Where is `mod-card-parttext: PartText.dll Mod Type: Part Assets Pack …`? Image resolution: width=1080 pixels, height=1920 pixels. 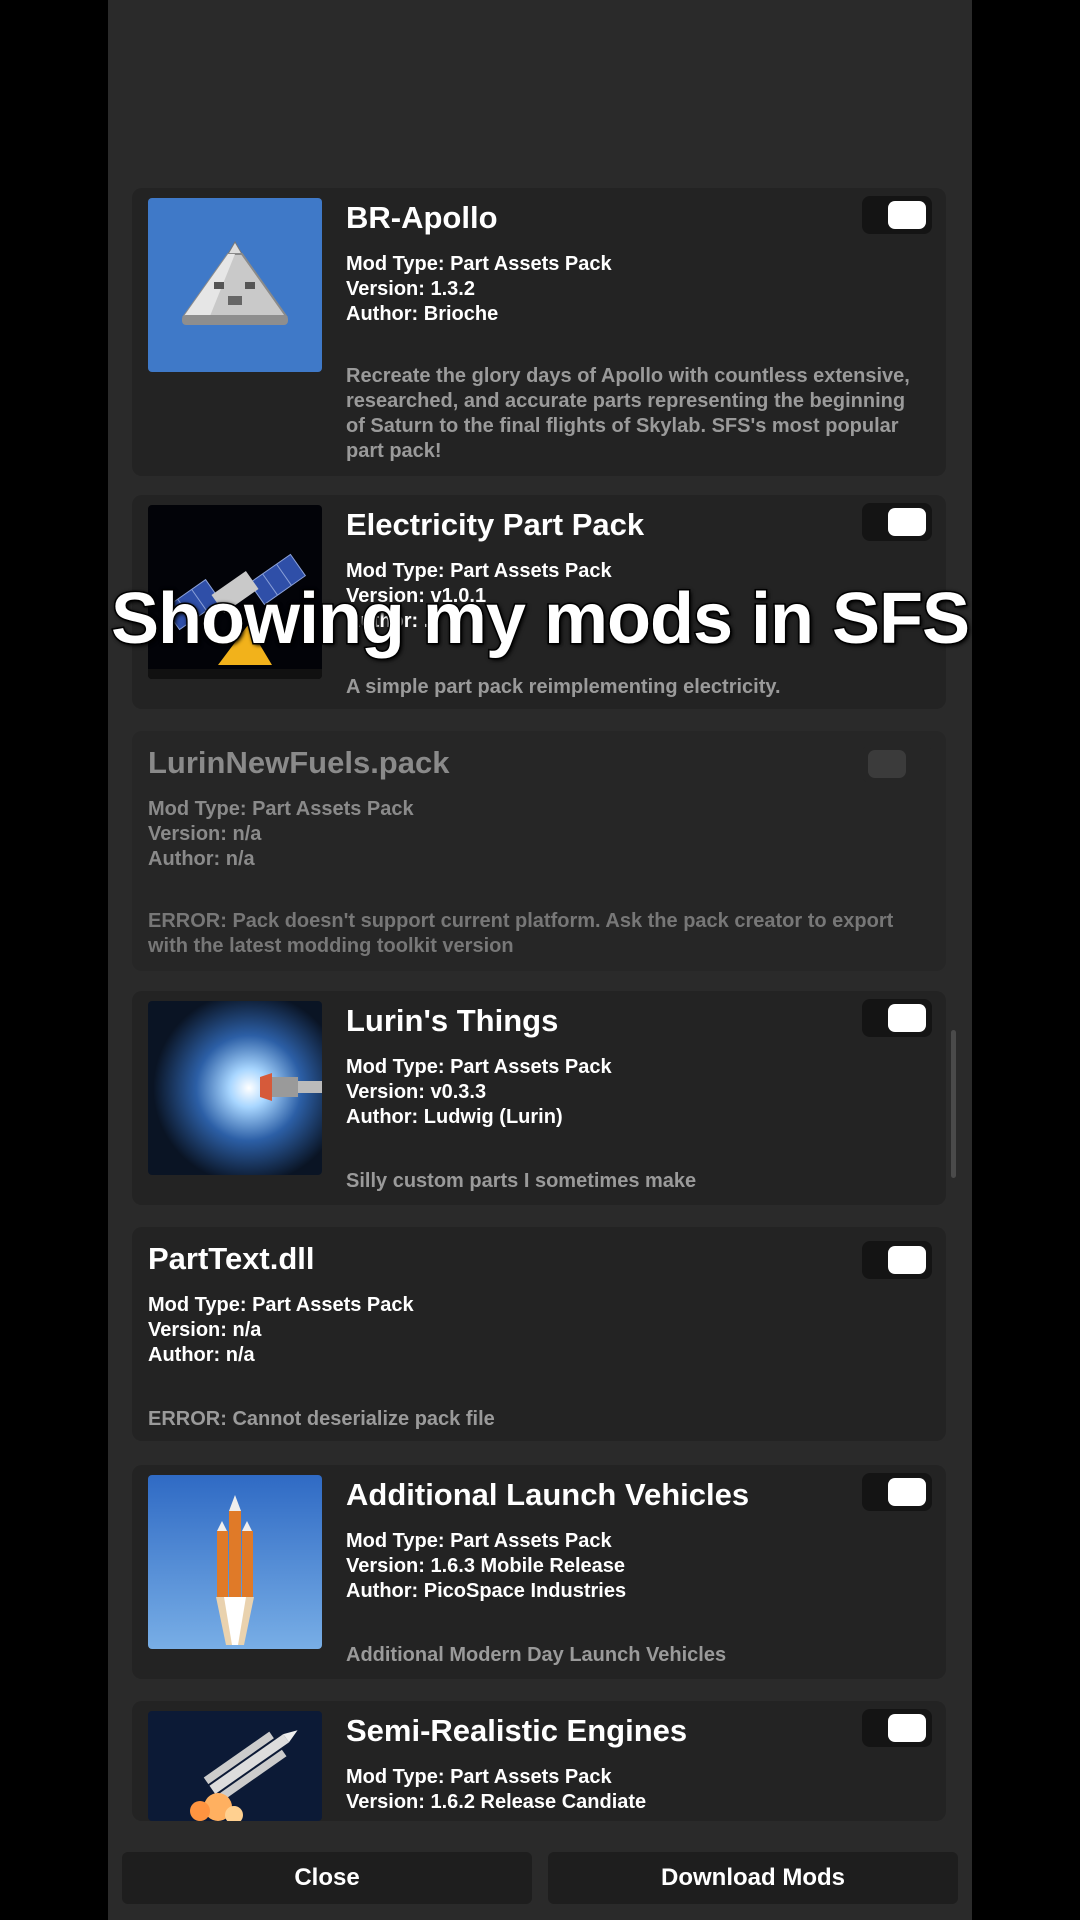 mod-card-parttext: PartText.dll Mod Type: Part Assets Pack … is located at coordinates (539, 1334).